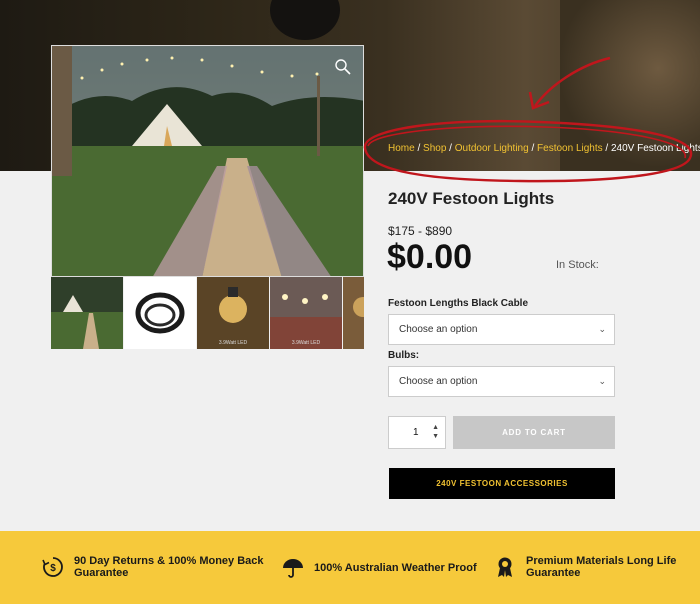 Image resolution: width=700 pixels, height=604 pixels. Describe the element at coordinates (233, 313) in the screenshot. I see `thumbnail-led-bulb: 3.9Watt LED` at that location.